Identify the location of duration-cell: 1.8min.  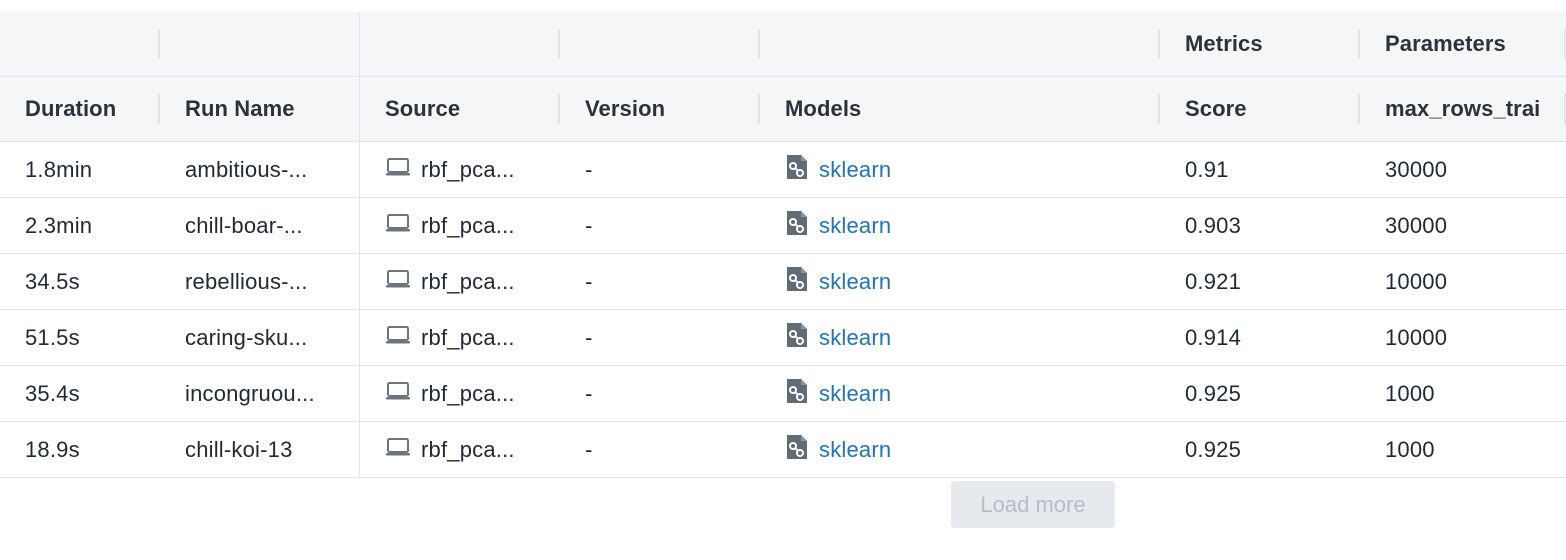
(59, 169).